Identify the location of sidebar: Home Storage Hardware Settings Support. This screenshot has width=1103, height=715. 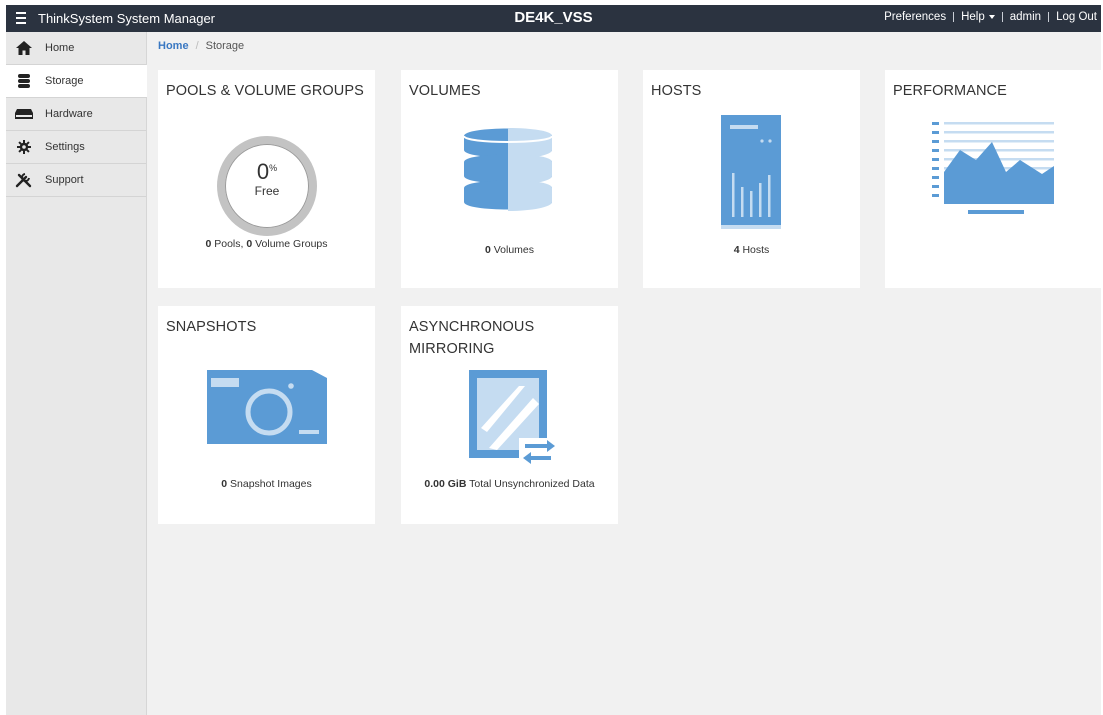
(76, 373).